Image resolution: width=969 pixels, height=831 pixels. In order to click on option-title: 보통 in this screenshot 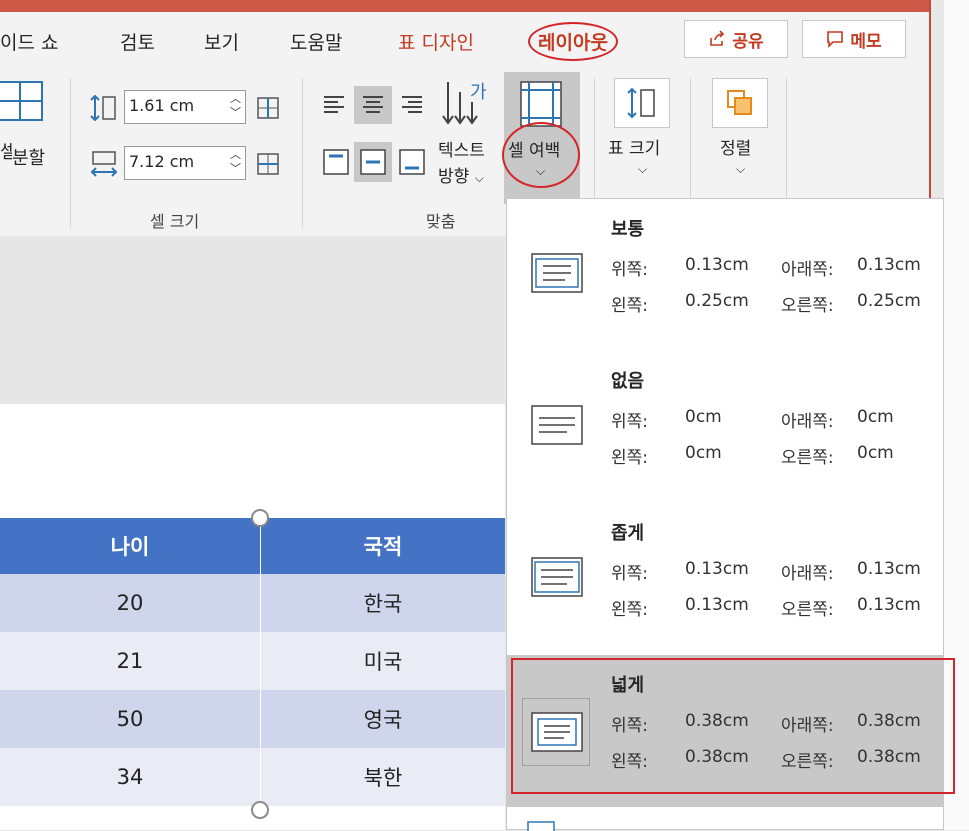, I will do `click(628, 229)`.